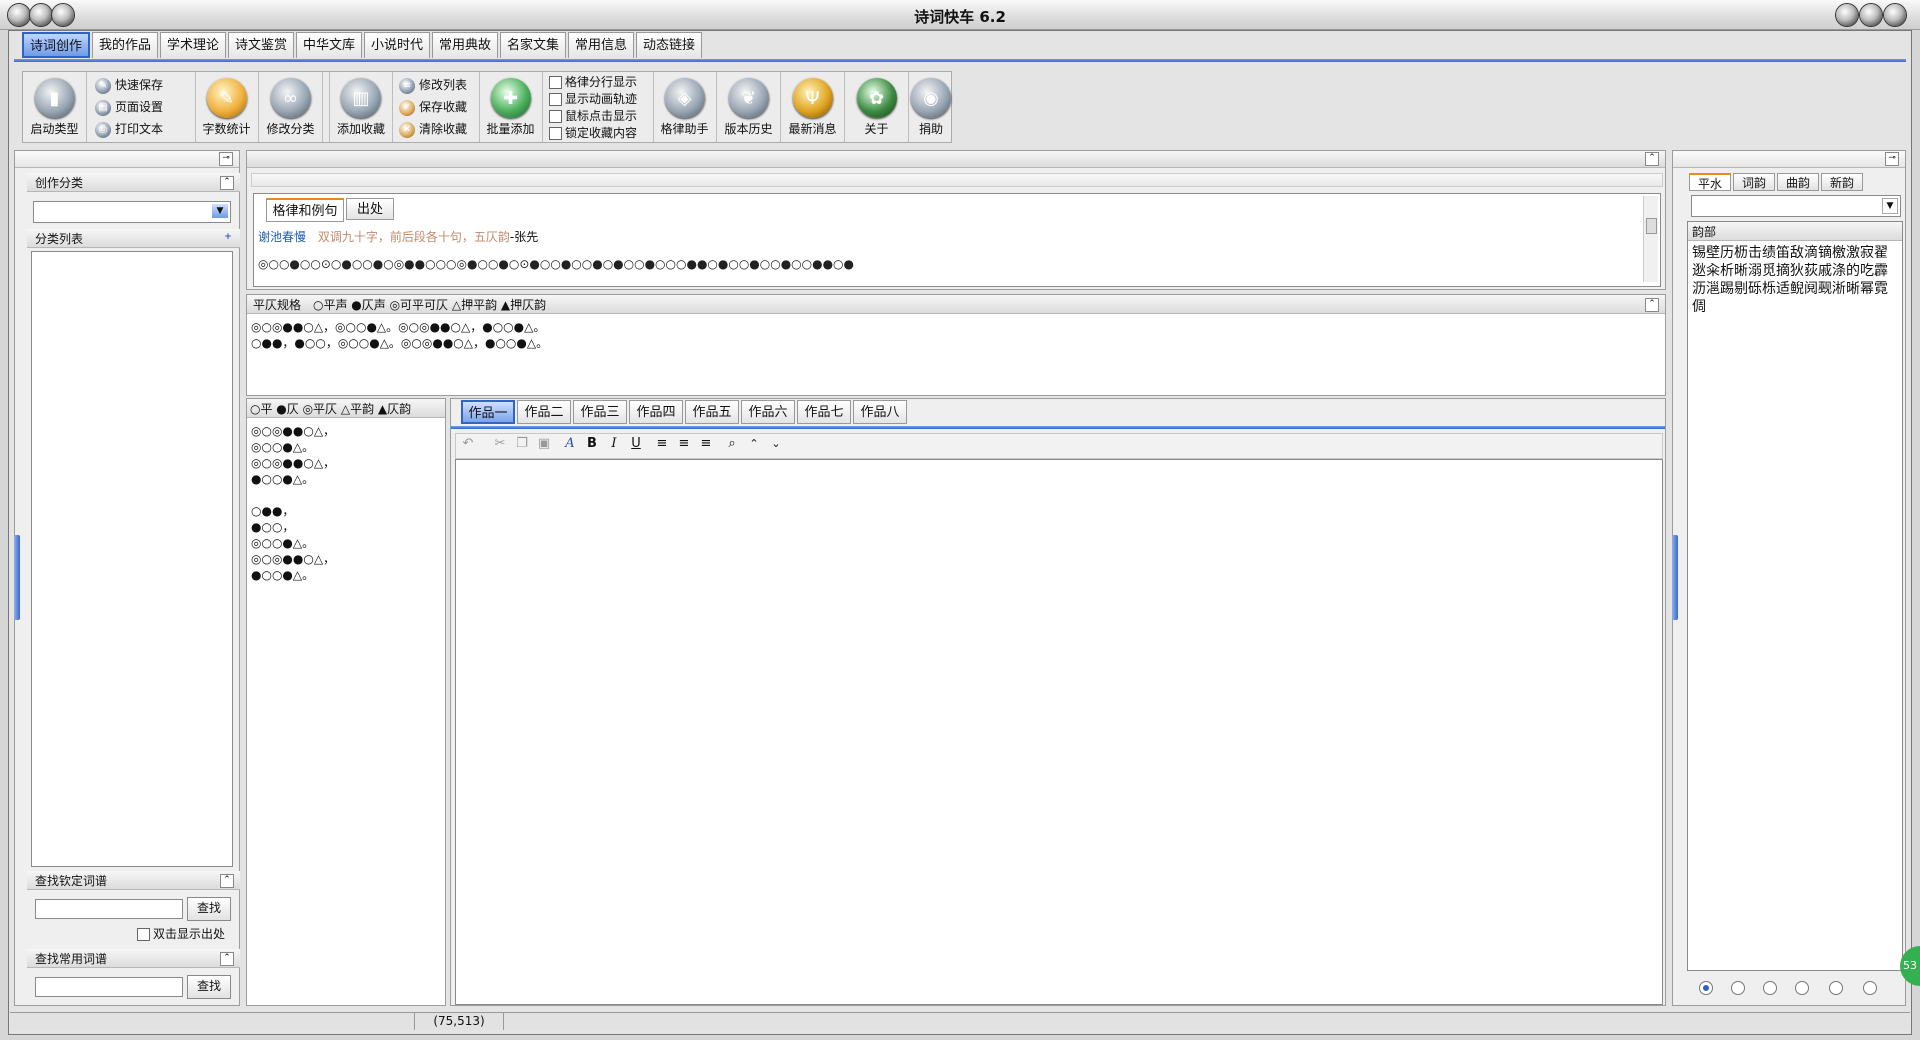 This screenshot has width=1920, height=1040. What do you see at coordinates (17, 577) in the screenshot?
I see `left-splitter-handle` at bounding box center [17, 577].